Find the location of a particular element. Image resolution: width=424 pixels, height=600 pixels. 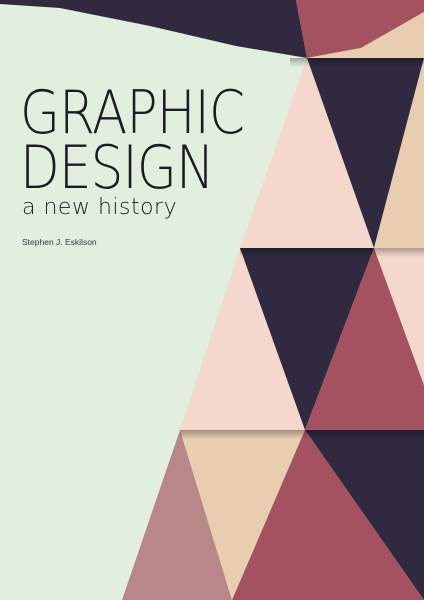

row3-shadow is located at coordinates (302, 434).